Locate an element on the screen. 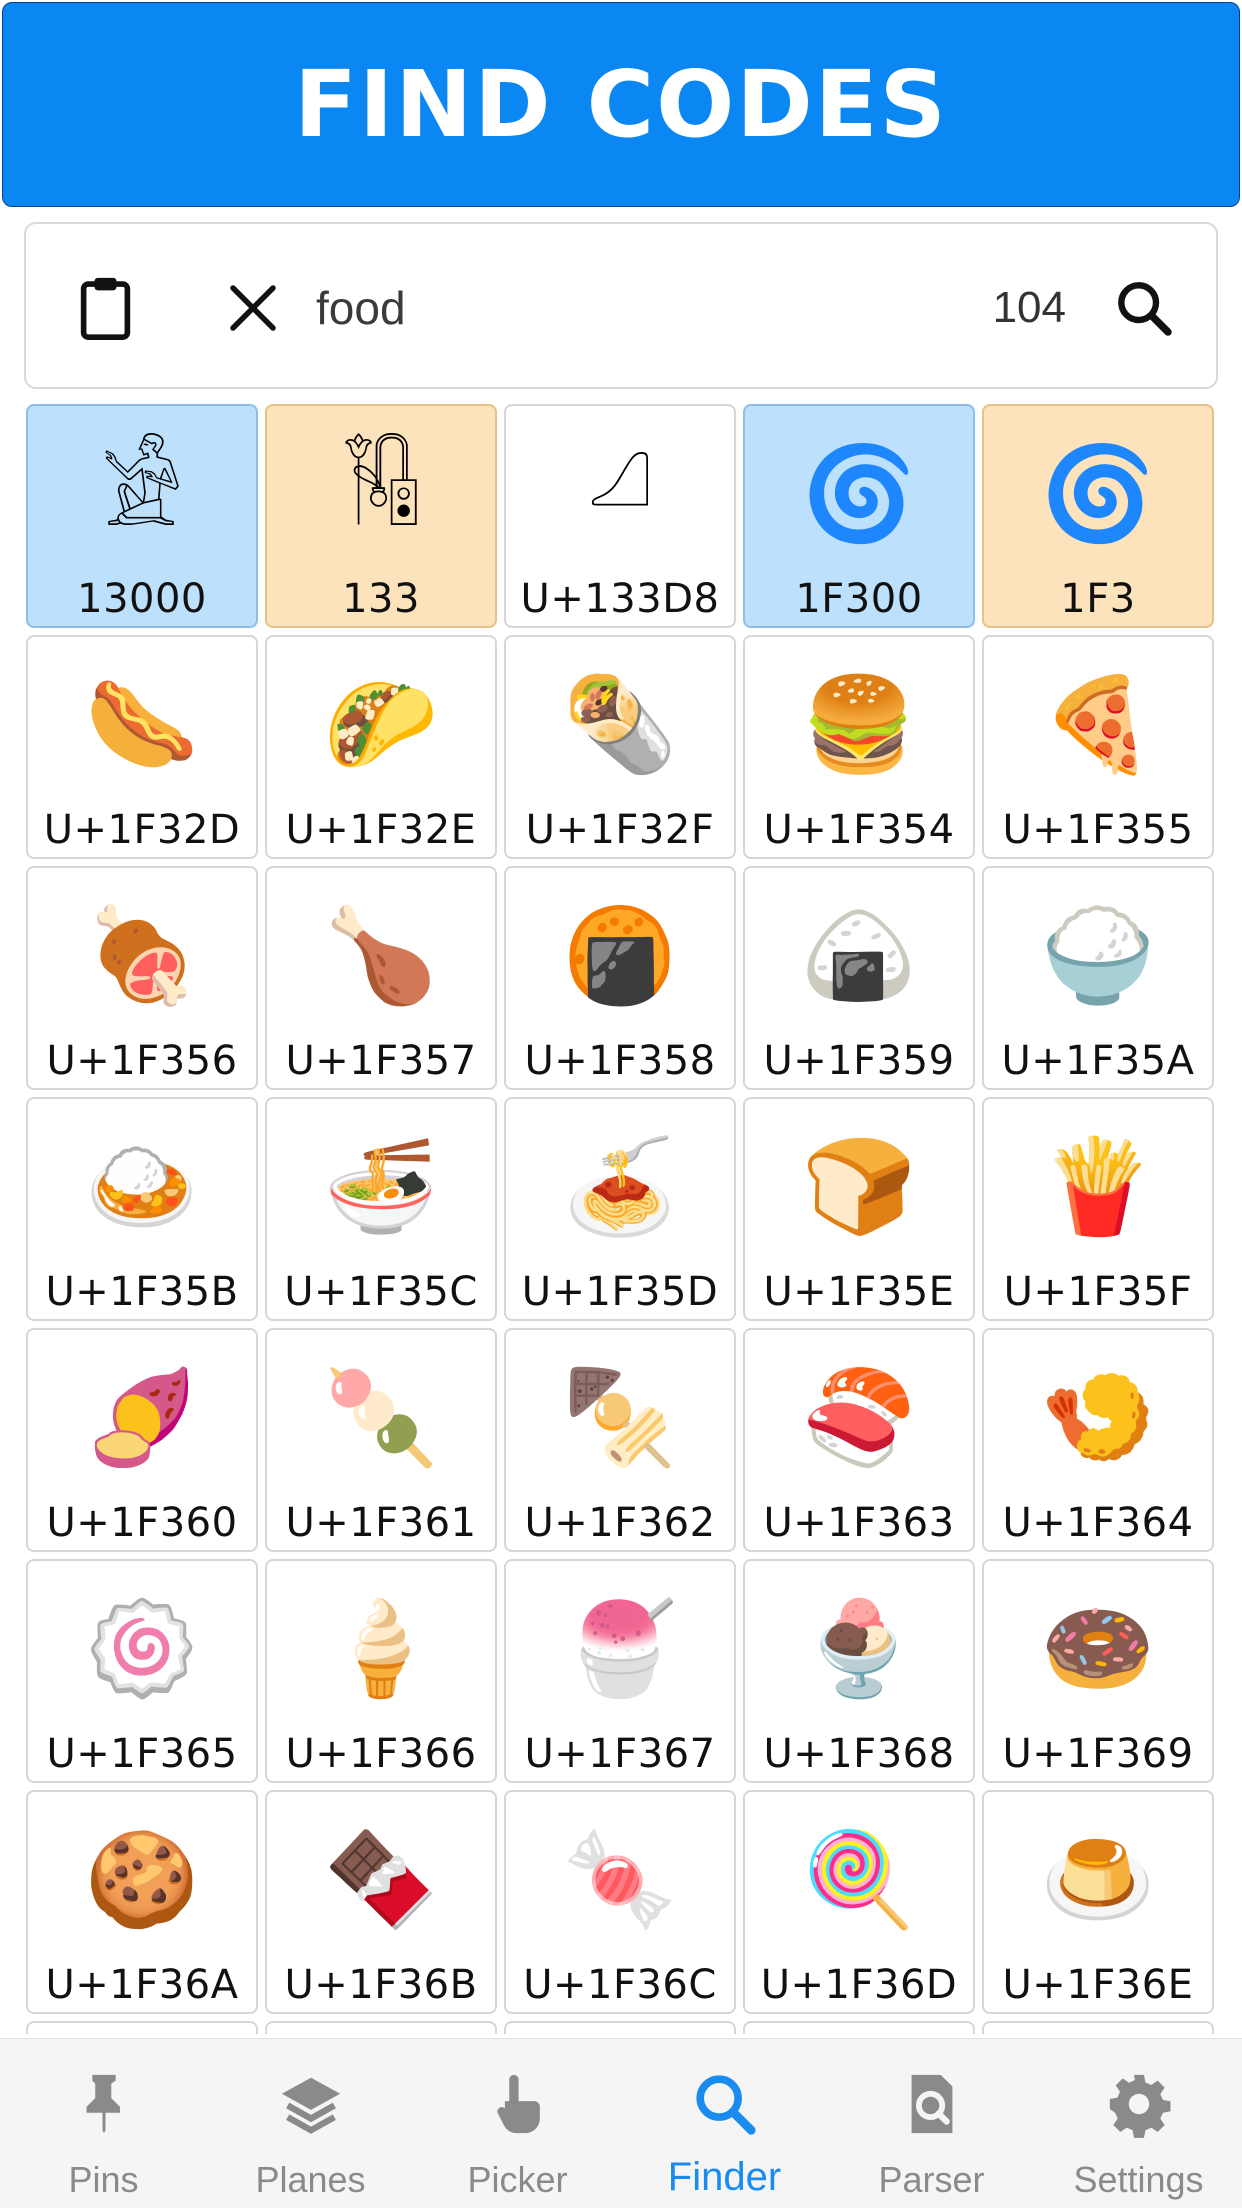 The width and height of the screenshot is (1242, 2208). result-cell: 🌭 U+1F32D is located at coordinates (142, 747).